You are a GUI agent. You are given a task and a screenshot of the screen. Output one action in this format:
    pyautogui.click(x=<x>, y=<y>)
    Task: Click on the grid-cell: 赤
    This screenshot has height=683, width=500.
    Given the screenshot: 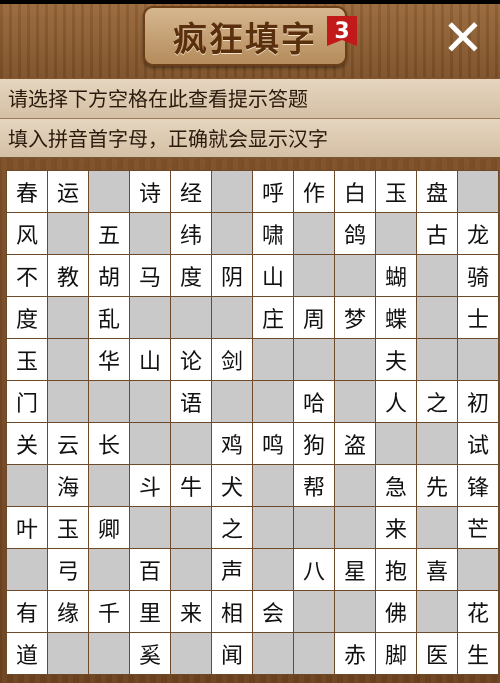 What is the action you would take?
    pyautogui.click(x=355, y=653)
    